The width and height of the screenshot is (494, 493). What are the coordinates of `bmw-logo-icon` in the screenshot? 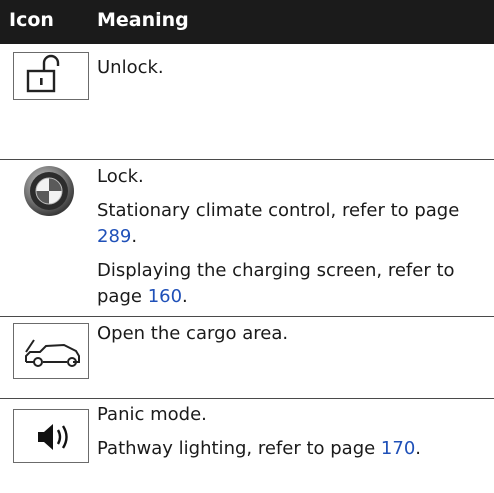 It's located at (49, 191).